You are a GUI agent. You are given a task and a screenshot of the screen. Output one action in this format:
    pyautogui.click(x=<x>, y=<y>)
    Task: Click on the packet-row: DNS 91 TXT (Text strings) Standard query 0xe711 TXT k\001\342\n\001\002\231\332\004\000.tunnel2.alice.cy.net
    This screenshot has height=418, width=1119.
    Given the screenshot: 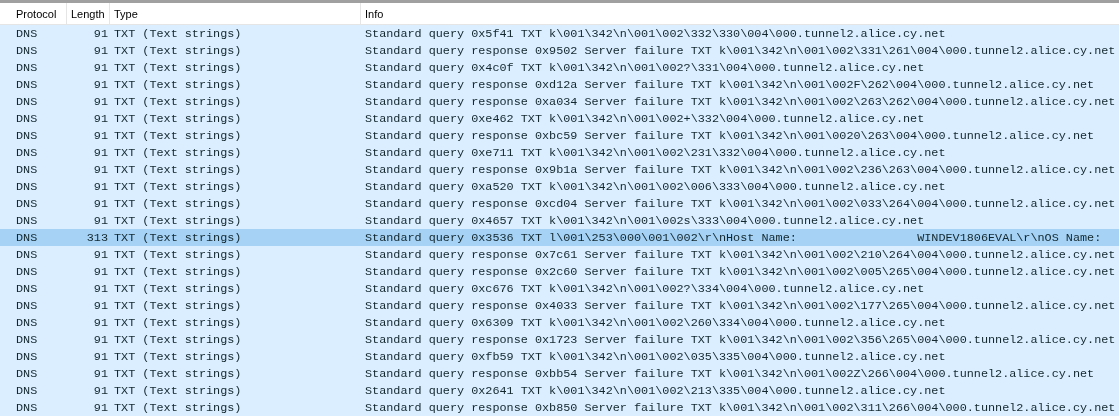 What is the action you would take?
    pyautogui.click(x=559, y=152)
    